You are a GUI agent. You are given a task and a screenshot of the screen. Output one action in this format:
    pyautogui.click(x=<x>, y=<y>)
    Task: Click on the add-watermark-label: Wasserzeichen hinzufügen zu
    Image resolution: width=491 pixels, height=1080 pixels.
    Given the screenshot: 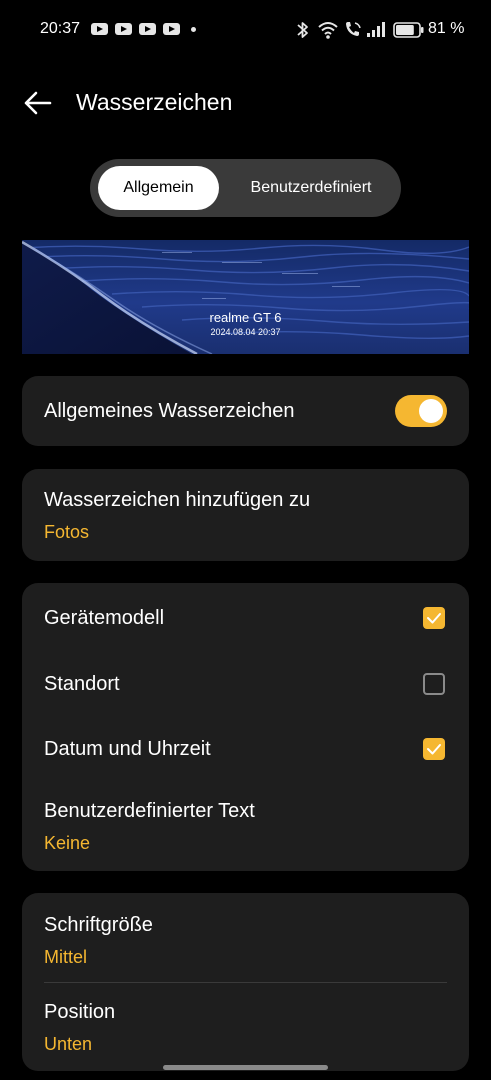 What is the action you would take?
    pyautogui.click(x=177, y=500)
    